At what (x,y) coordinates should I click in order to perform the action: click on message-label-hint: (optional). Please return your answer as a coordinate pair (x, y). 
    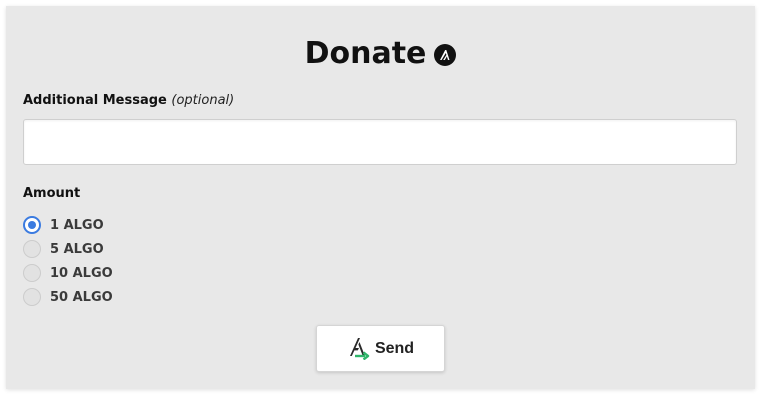
    Looking at the image, I should click on (203, 100).